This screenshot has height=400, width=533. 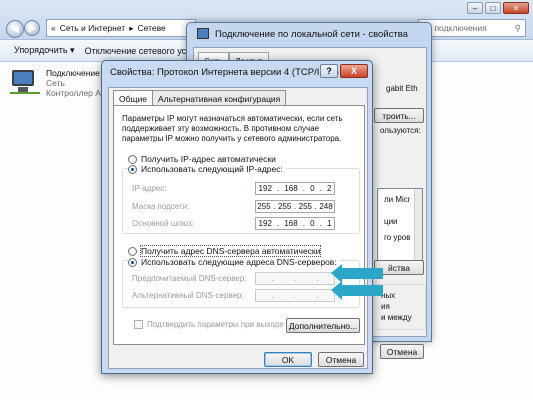 What do you see at coordinates (138, 324) in the screenshot?
I see `checkbox-icon` at bounding box center [138, 324].